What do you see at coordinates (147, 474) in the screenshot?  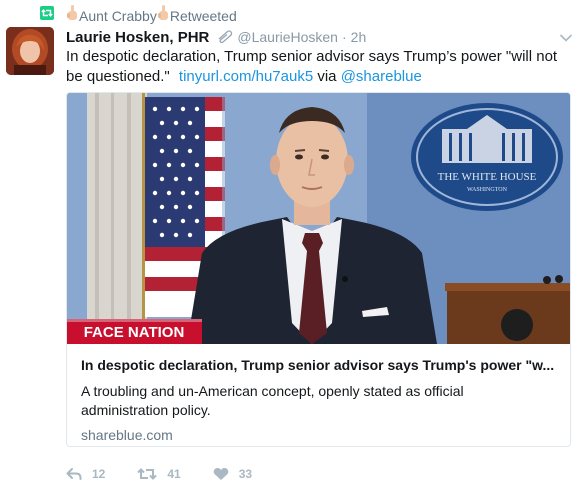 I see `retweet-icon` at bounding box center [147, 474].